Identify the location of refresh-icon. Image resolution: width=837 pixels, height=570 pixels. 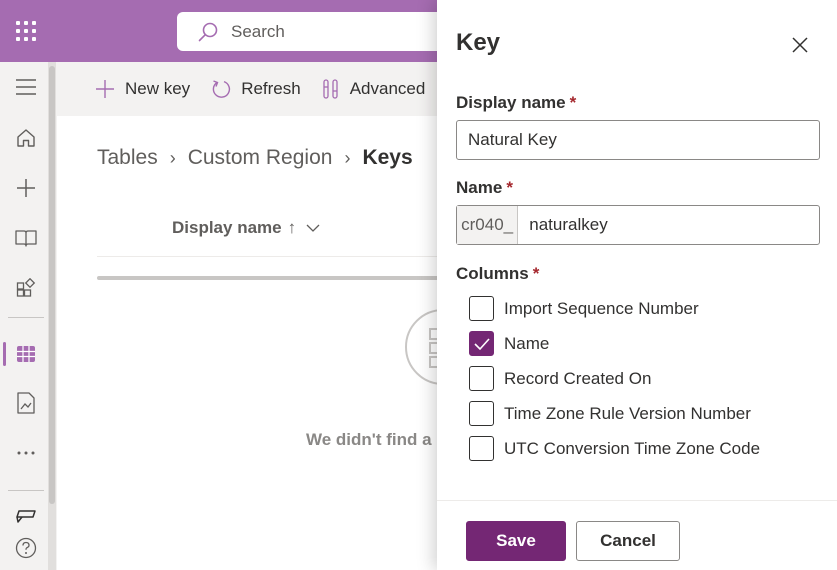
(221, 89).